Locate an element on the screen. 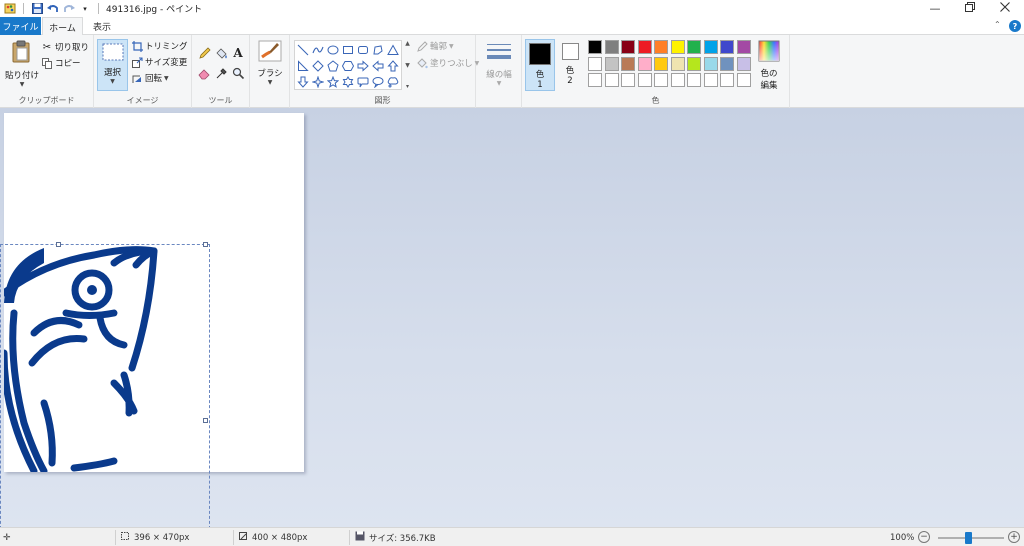  paint-app-icon is located at coordinates (10, 9).